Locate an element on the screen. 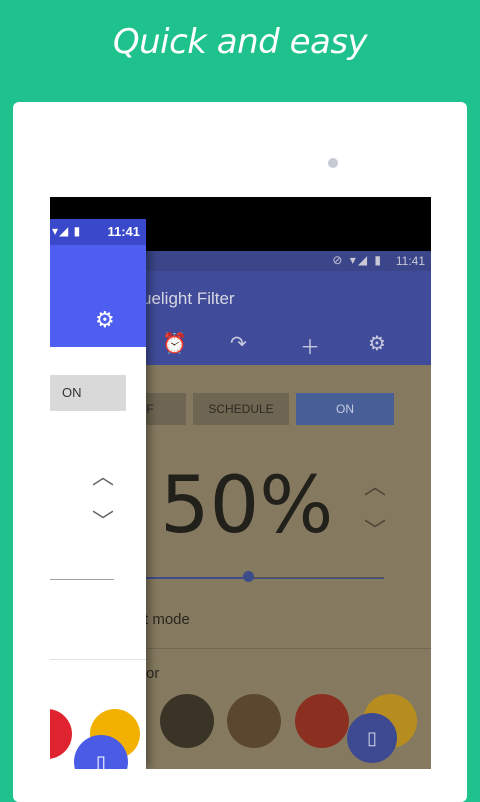 This screenshot has height=802, width=480. card-status-icons: ▾◢ ▮ is located at coordinates (67, 231).